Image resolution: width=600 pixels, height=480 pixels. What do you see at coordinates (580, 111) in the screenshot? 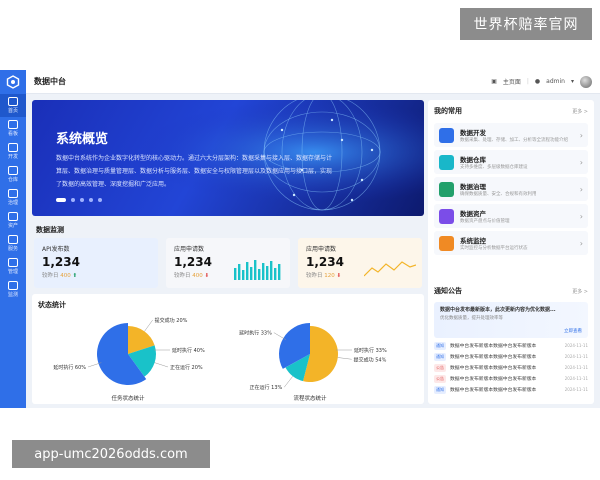
I see `favorites-more-link: 更多 >` at bounding box center [580, 111].